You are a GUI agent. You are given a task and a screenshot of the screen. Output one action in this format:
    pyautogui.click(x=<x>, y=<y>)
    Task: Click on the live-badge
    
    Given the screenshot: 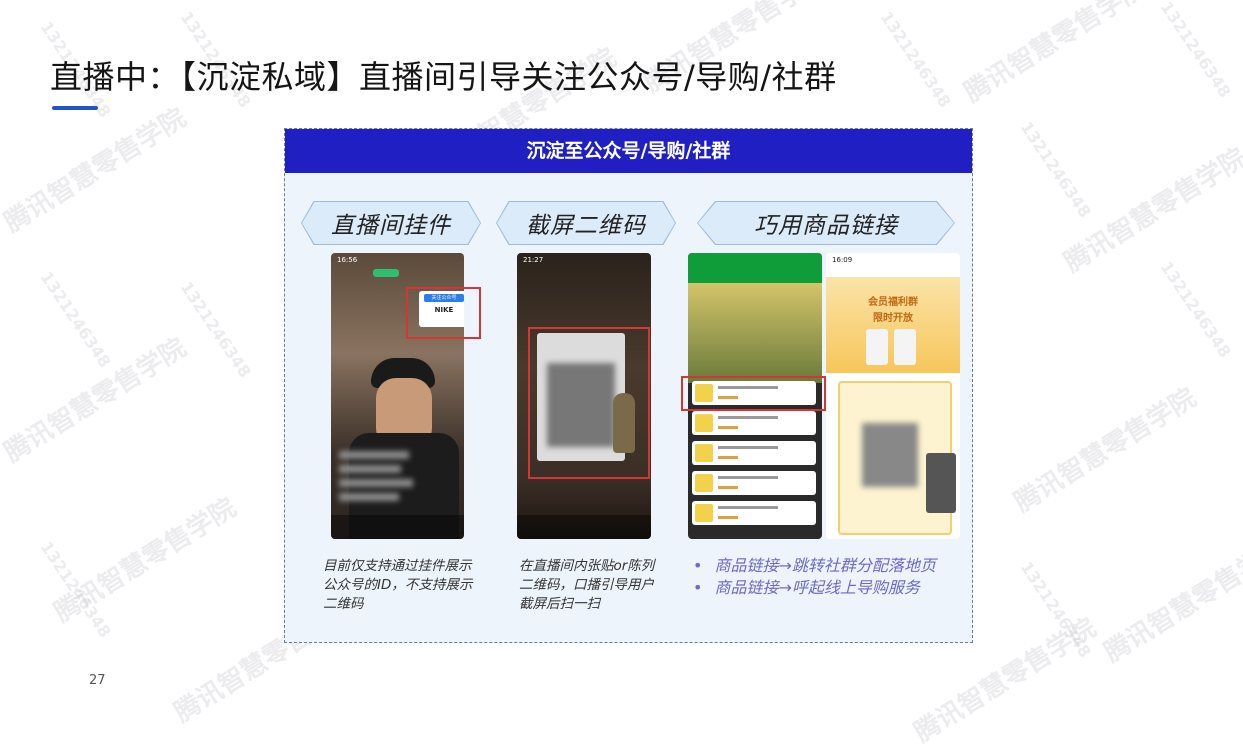 What is the action you would take?
    pyautogui.click(x=386, y=273)
    